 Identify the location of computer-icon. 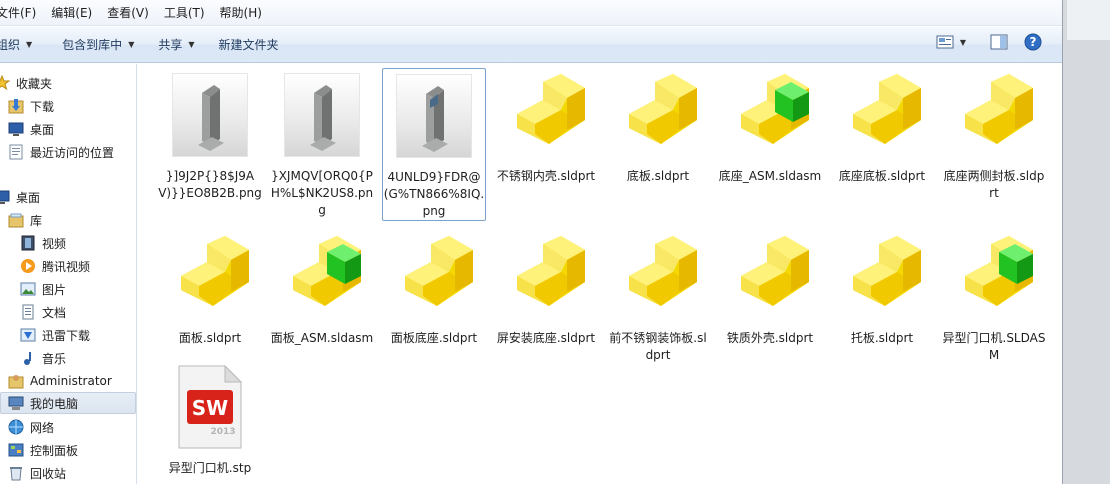
(16, 403).